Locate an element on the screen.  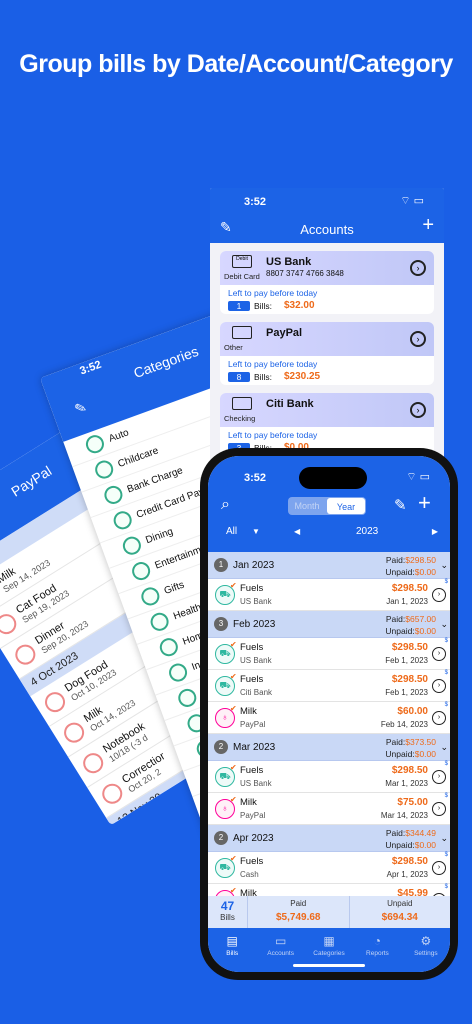
categories-title: Categories is located at coordinates (166, 362).